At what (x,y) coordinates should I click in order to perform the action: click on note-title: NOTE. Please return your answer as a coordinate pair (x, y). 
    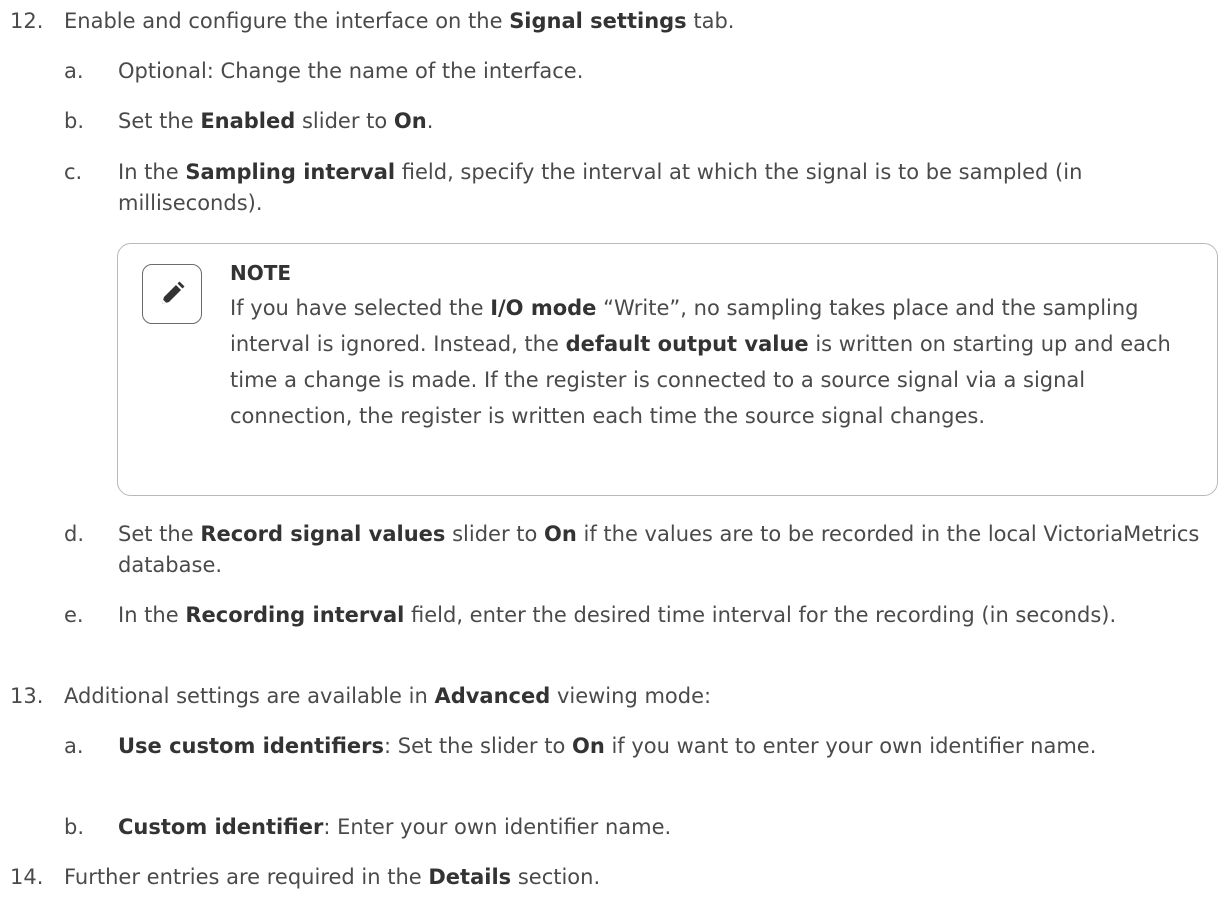
    Looking at the image, I should click on (261, 273).